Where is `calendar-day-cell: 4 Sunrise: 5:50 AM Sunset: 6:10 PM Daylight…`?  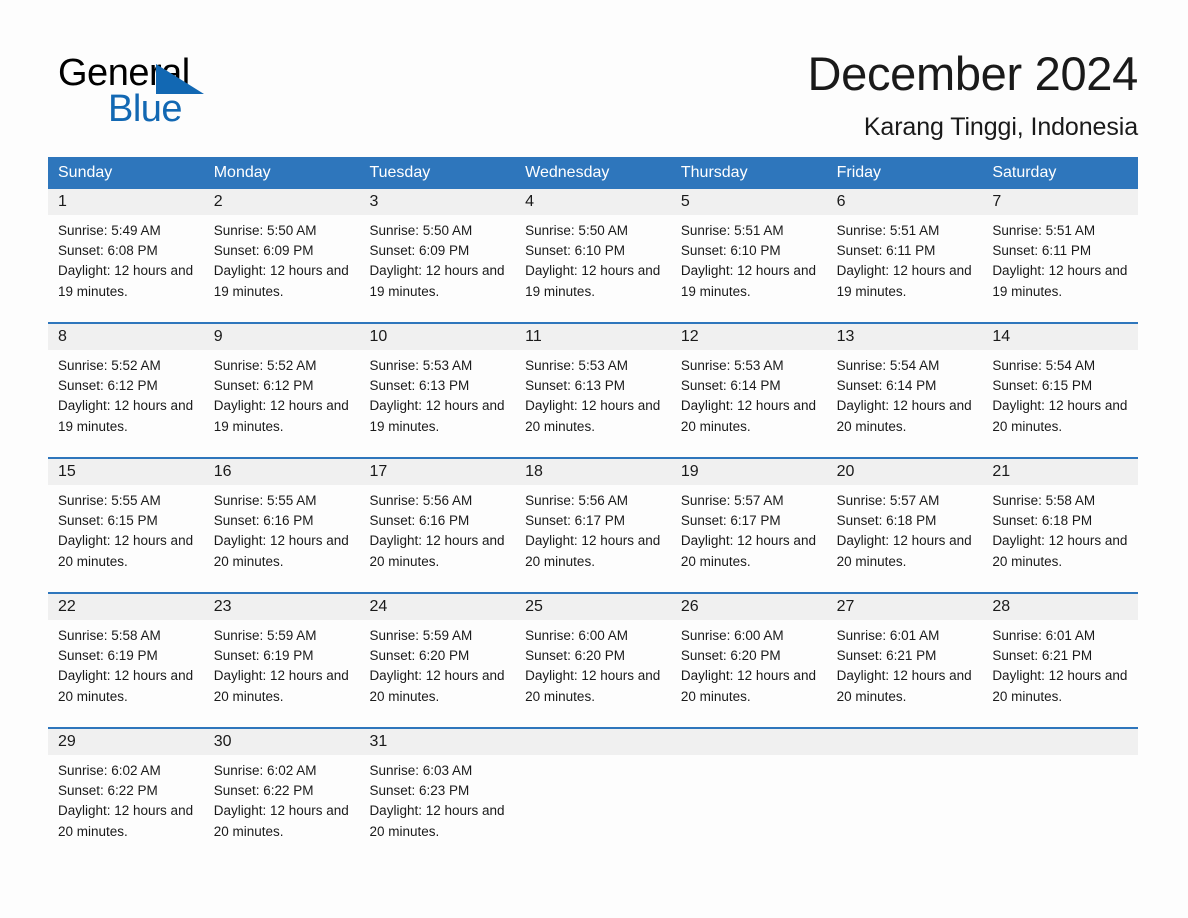 calendar-day-cell: 4 Sunrise: 5:50 AM Sunset: 6:10 PM Daylight… is located at coordinates (593, 255).